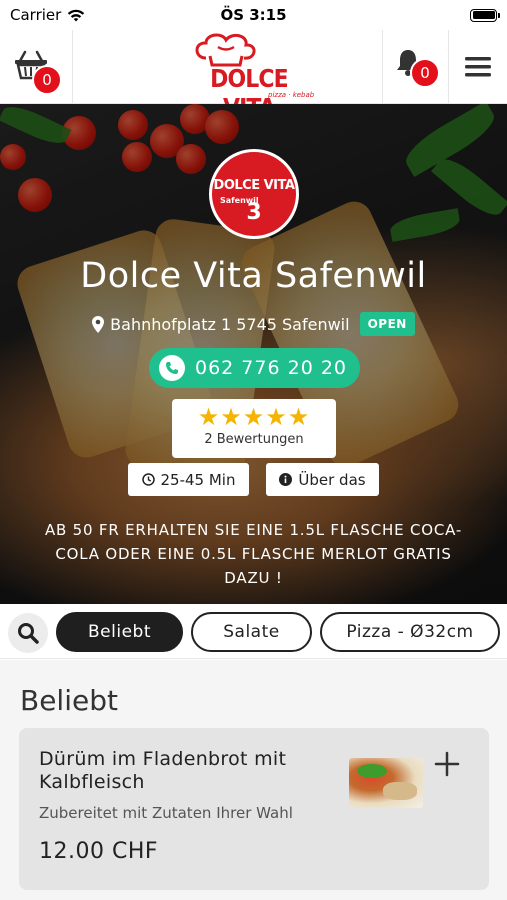  I want to click on battery-icon, so click(485, 15).